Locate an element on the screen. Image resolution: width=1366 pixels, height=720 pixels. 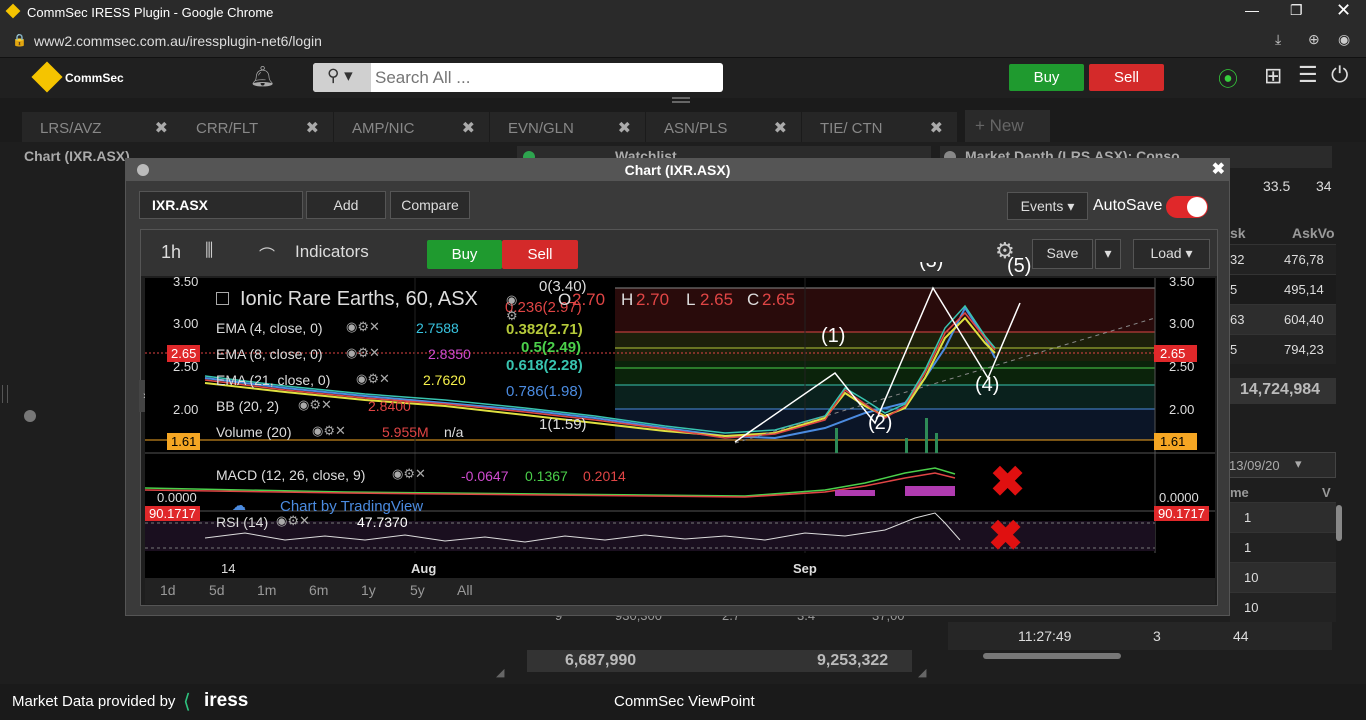
compare-button: Compare is located at coordinates (430, 205).